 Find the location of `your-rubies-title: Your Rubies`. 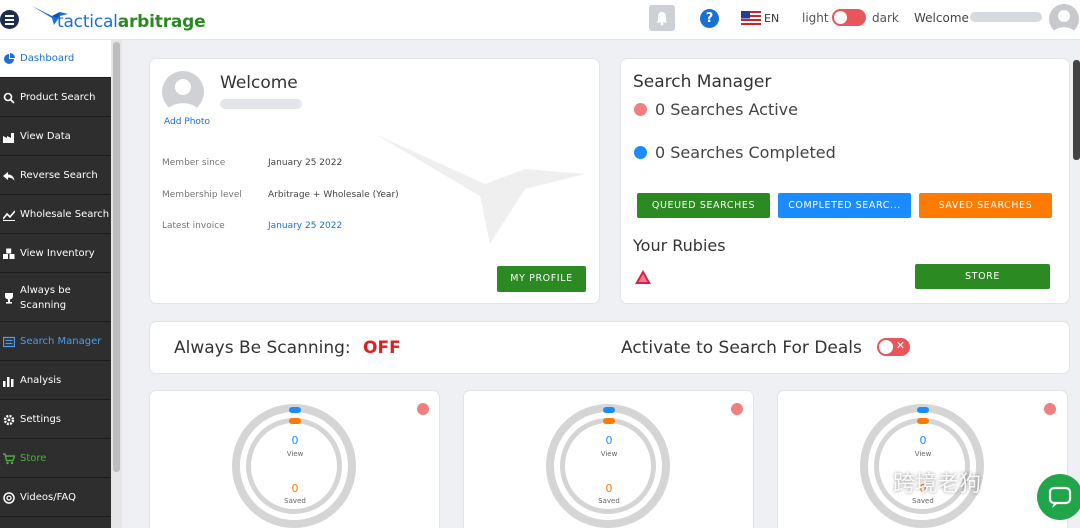

your-rubies-title: Your Rubies is located at coordinates (679, 245).